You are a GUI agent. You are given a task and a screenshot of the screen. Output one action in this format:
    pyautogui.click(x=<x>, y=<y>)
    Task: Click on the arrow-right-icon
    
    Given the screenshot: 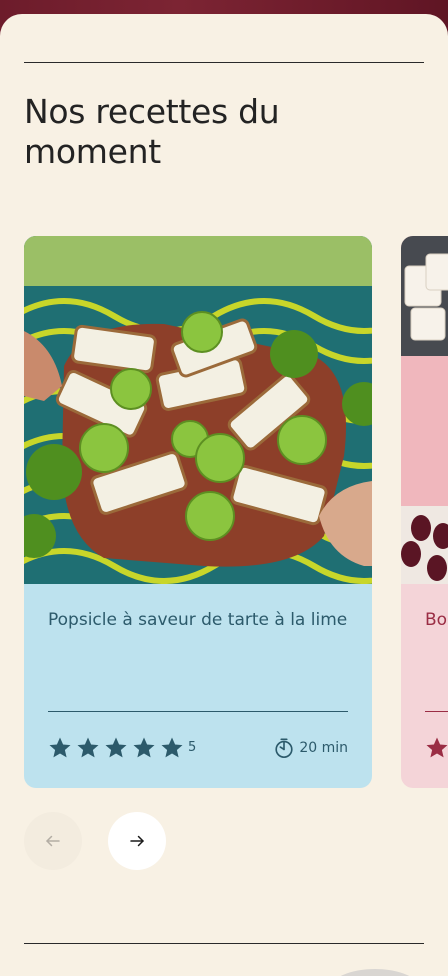 What is the action you would take?
    pyautogui.click(x=137, y=841)
    